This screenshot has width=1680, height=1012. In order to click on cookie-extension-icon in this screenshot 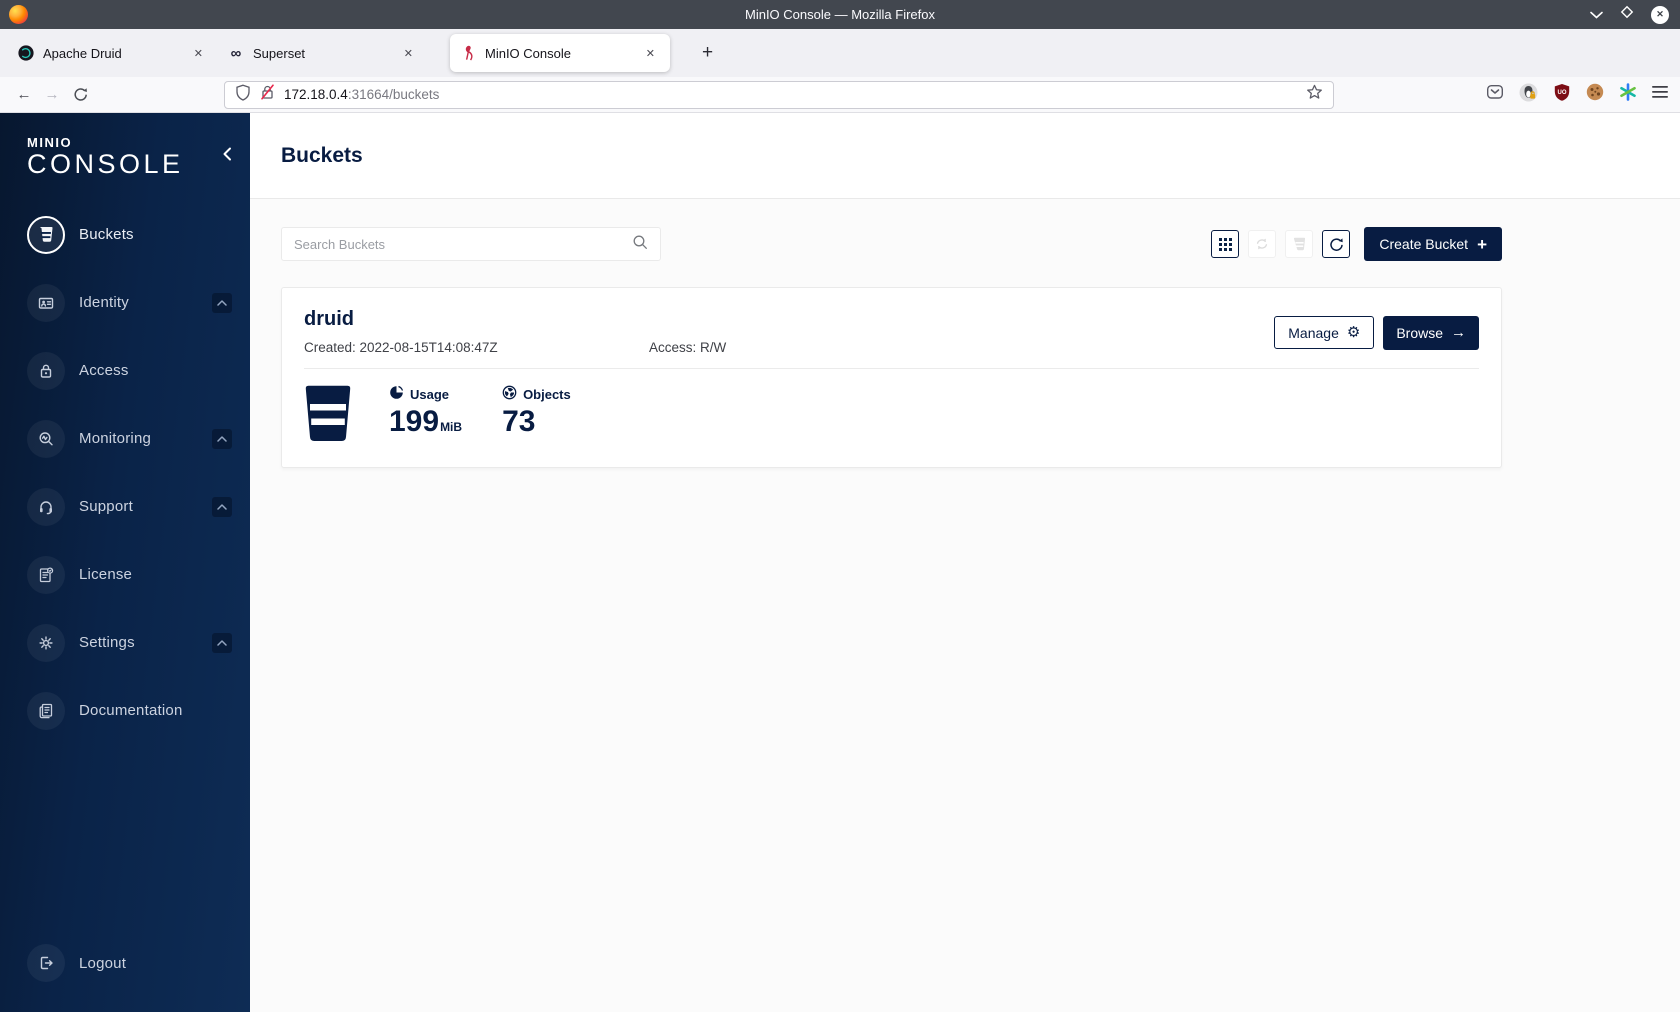, I will do `click(1595, 94)`.